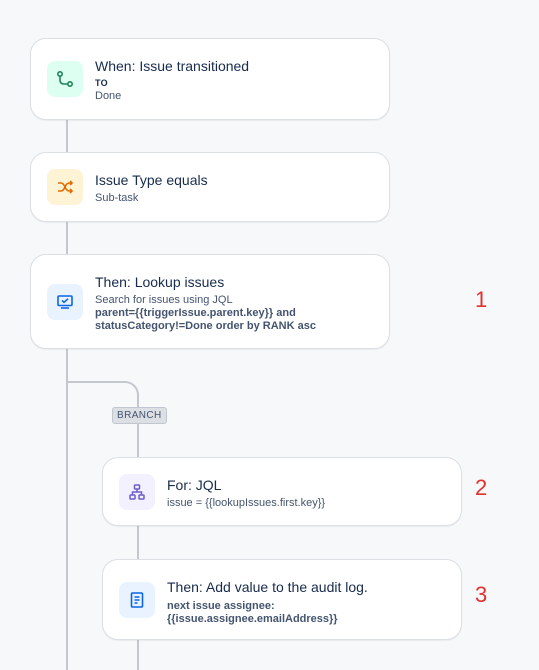  Describe the element at coordinates (195, 313) in the screenshot. I see `lookup-jql-line-1: parent={{triggerIssue.parent.key}} and` at that location.